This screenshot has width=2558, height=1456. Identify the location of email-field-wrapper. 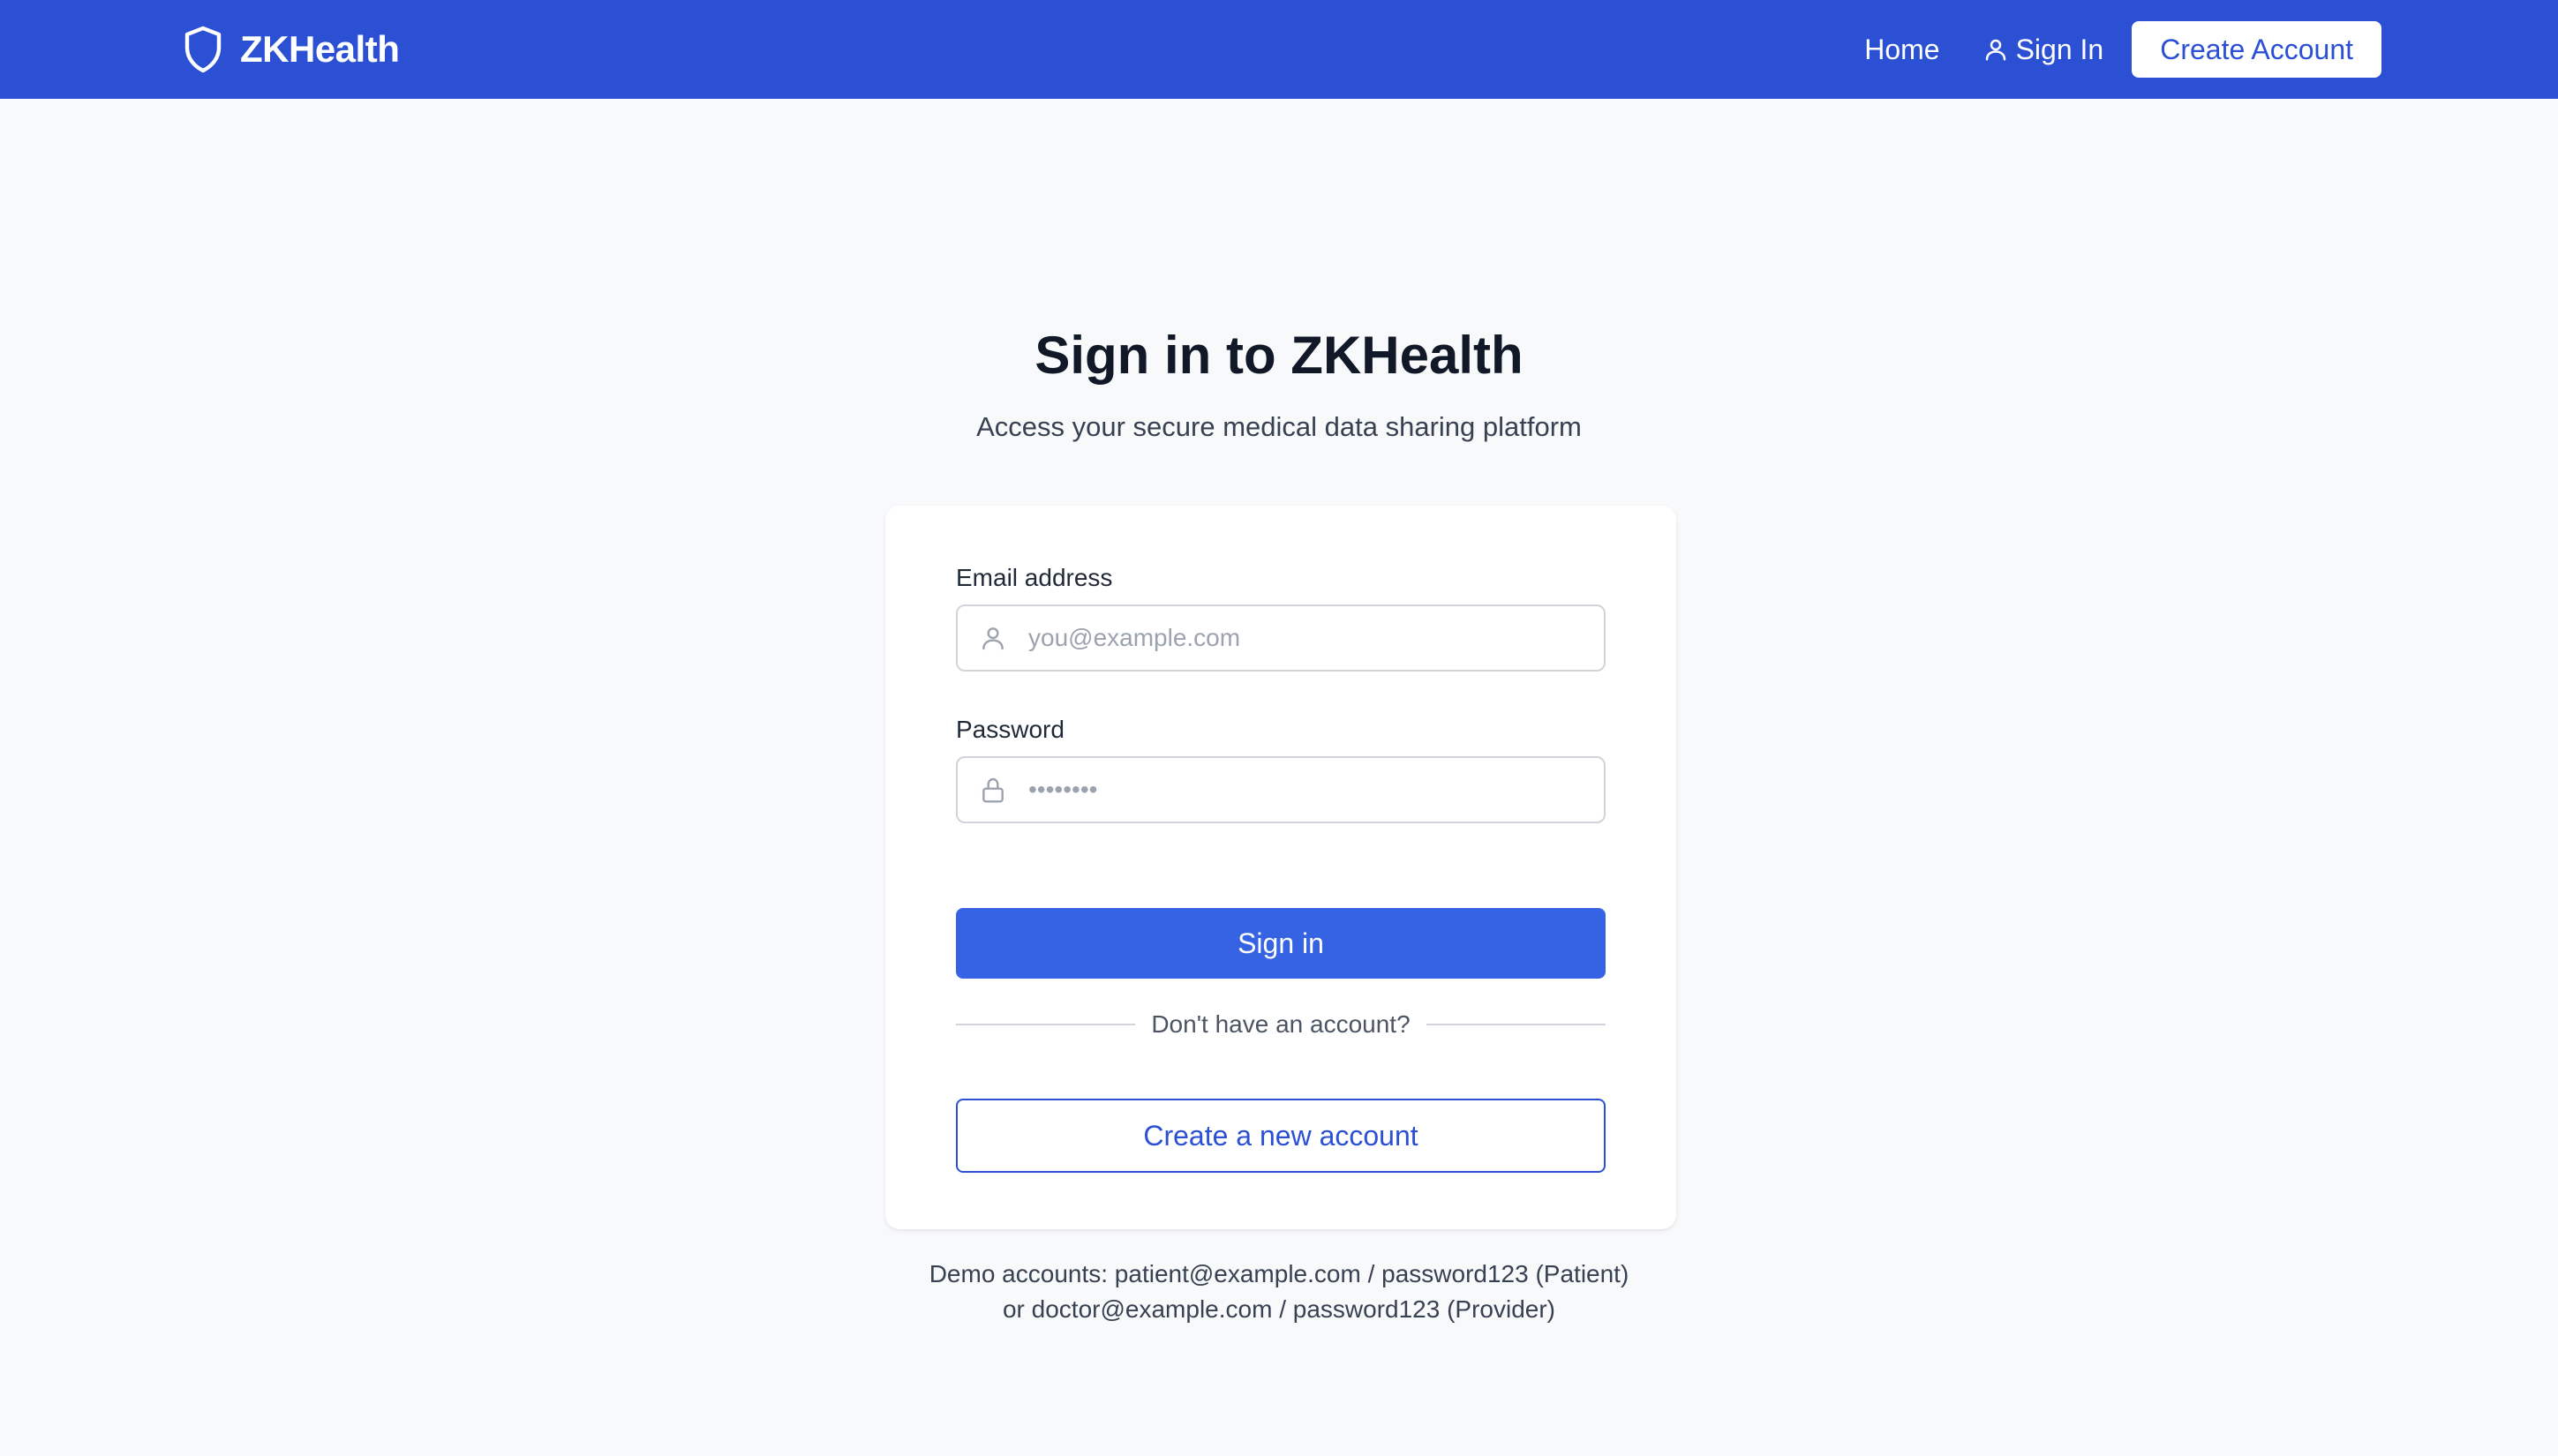
(1281, 638).